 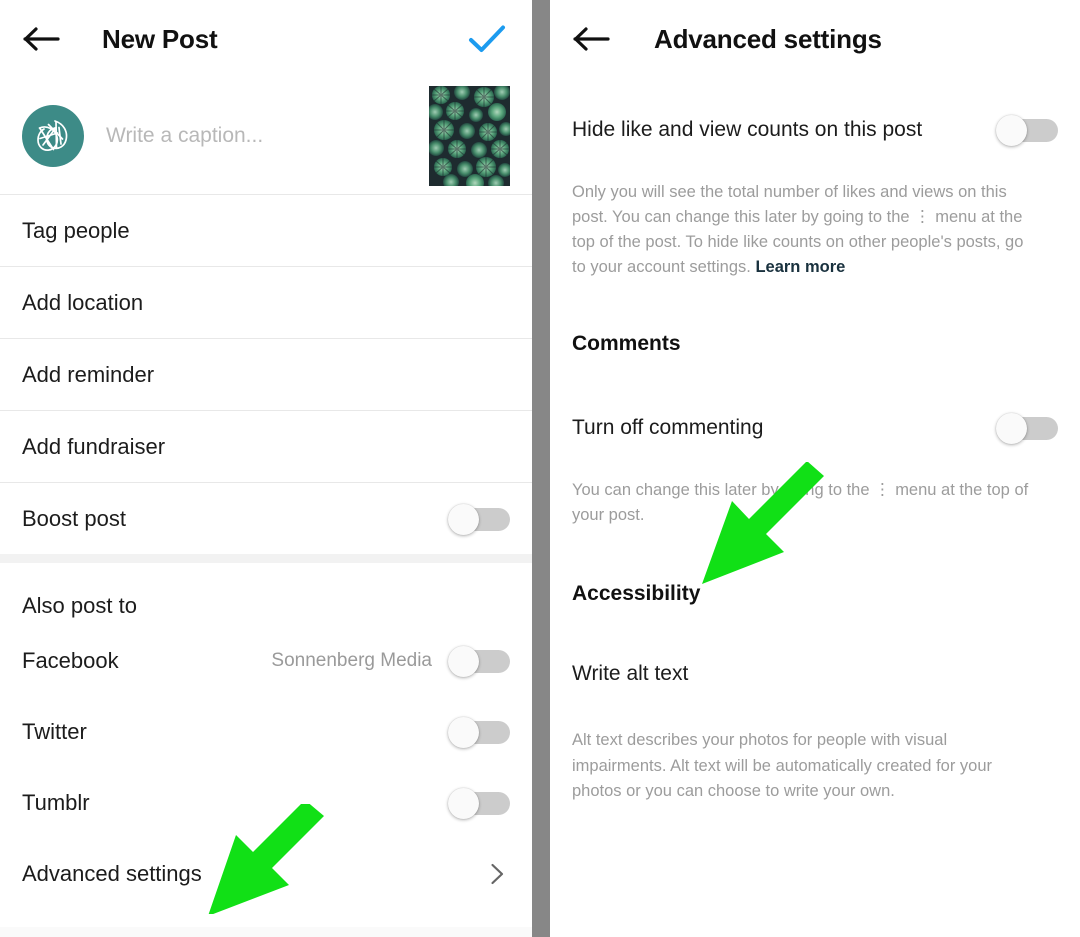 I want to click on write-alt-text-label: Write alt text, so click(x=630, y=674).